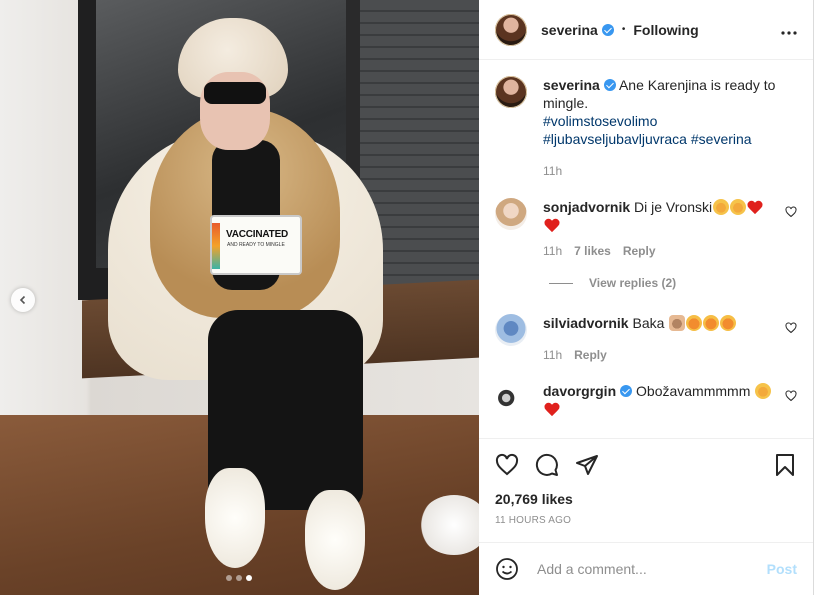 The width and height of the screenshot is (814, 595). Describe the element at coordinates (571, 85) in the screenshot. I see `caption-author: severina` at that location.